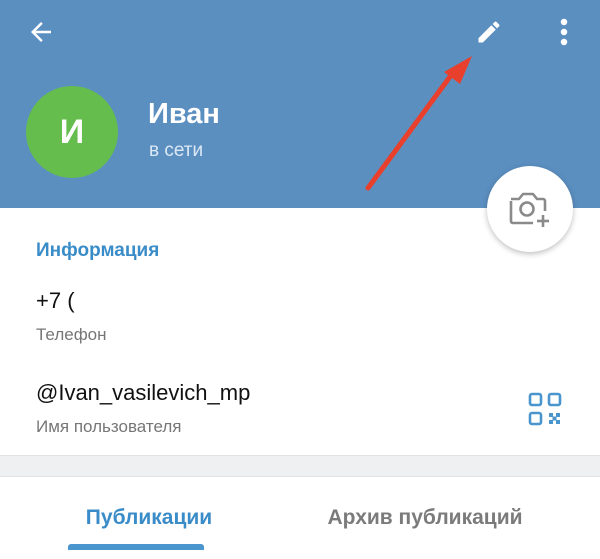 This screenshot has width=600, height=559. I want to click on arrow-left-icon, so click(41, 32).